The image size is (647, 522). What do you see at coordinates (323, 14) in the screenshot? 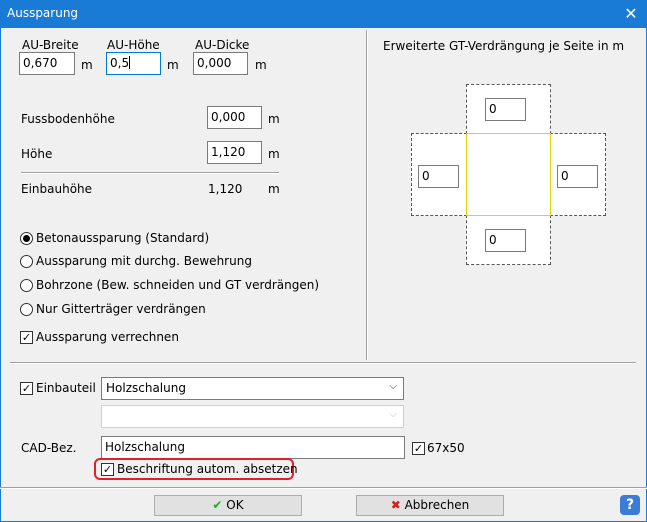
I see `title-bar: Aussparung ✕` at bounding box center [323, 14].